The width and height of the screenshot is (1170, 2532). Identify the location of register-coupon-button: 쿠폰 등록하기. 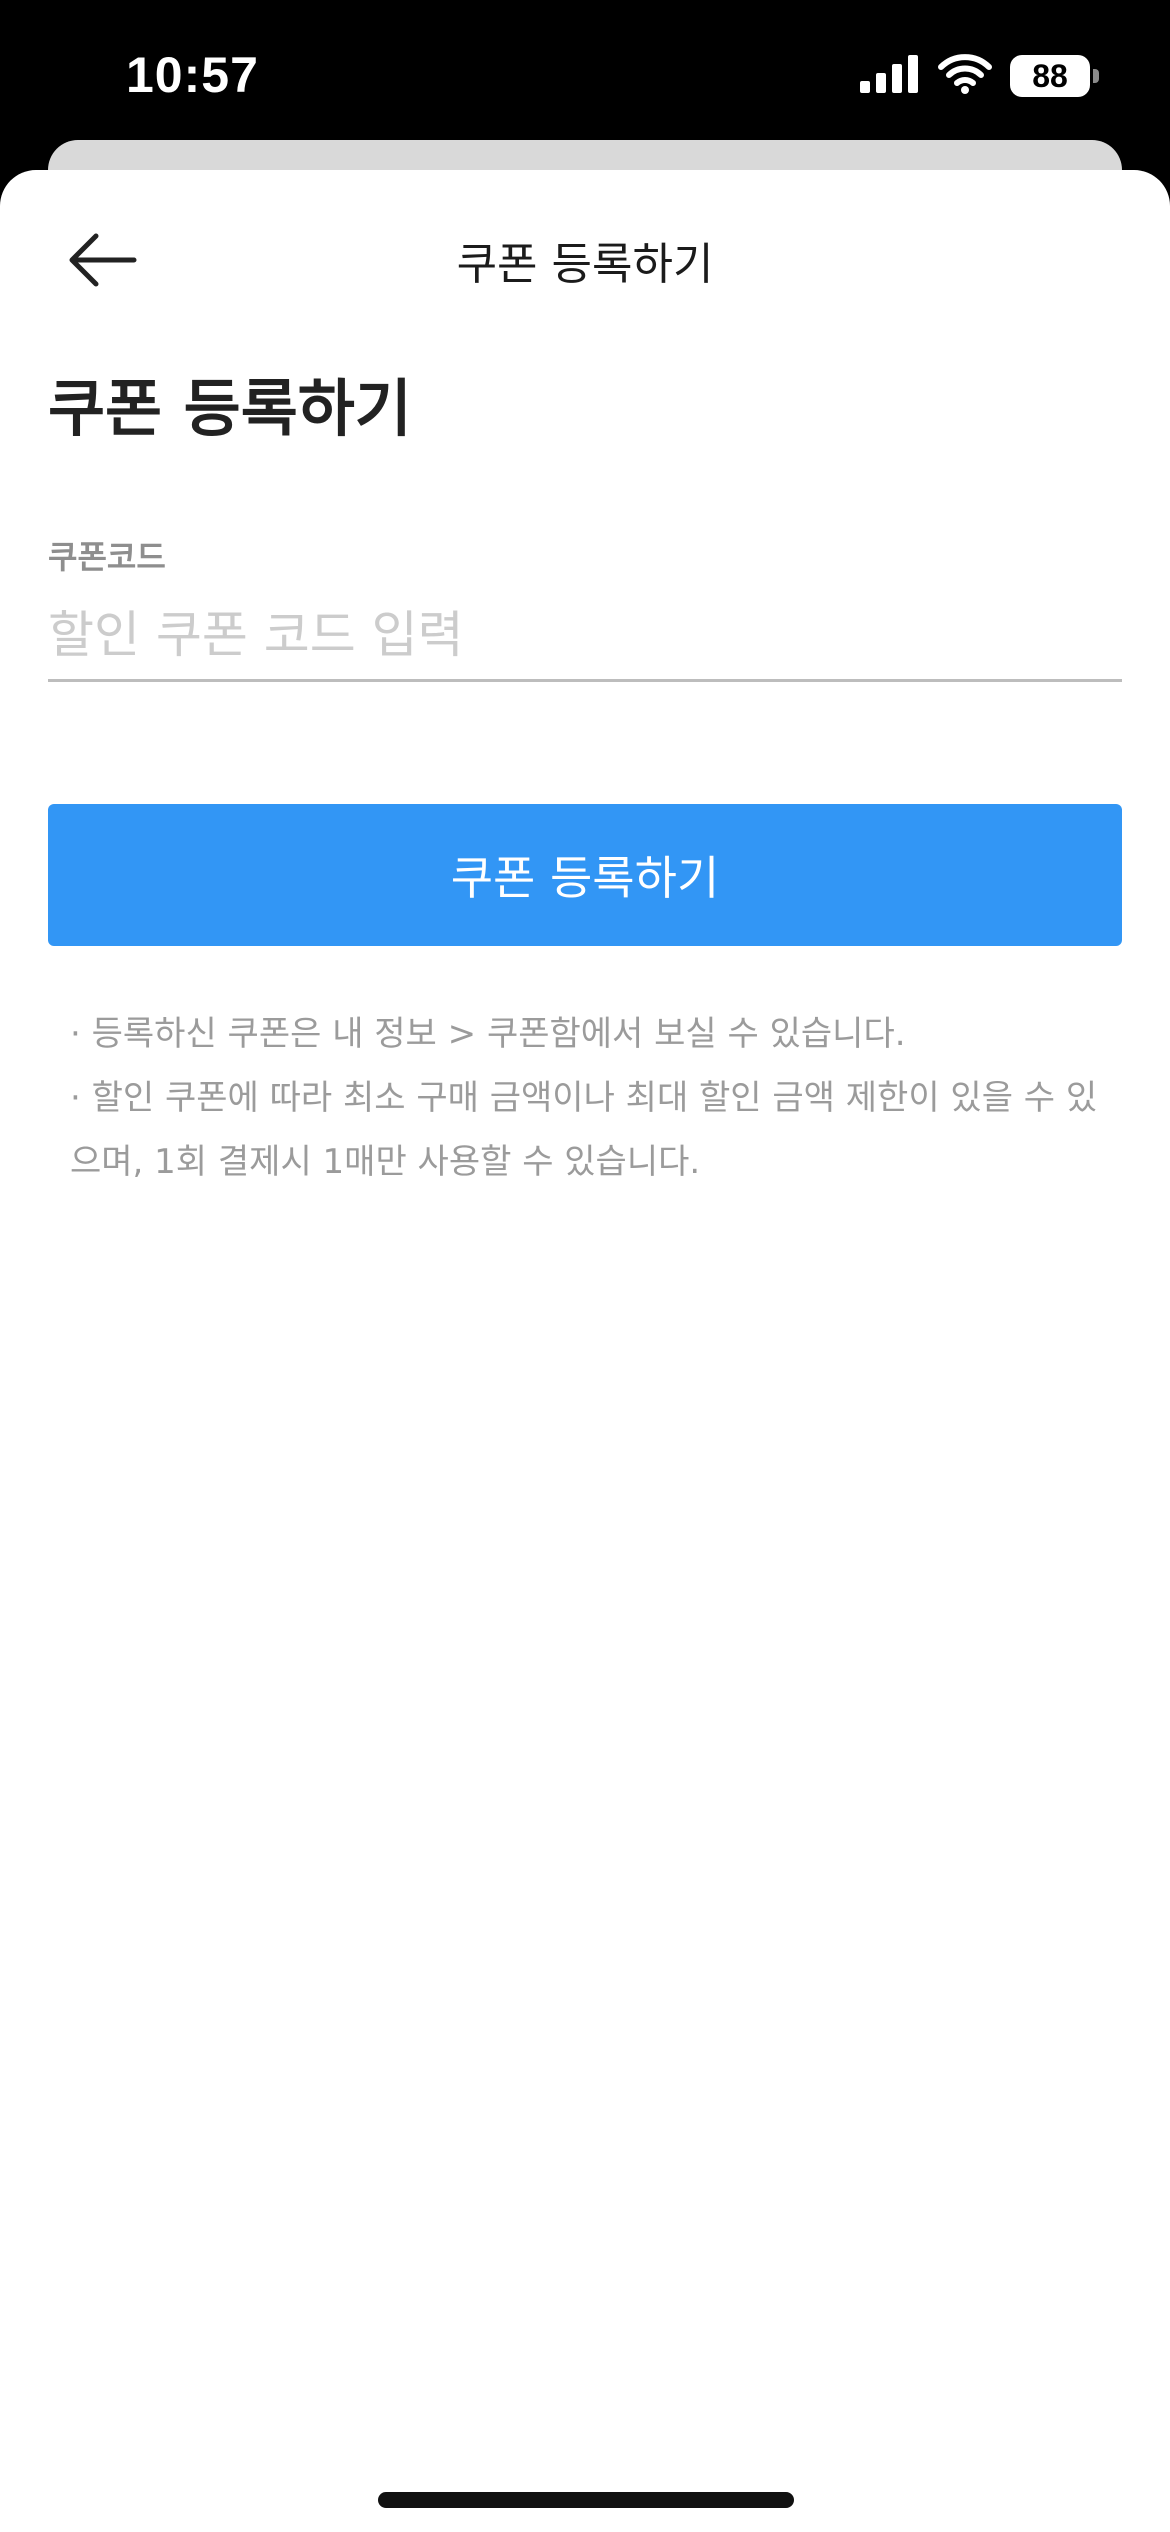
(585, 875).